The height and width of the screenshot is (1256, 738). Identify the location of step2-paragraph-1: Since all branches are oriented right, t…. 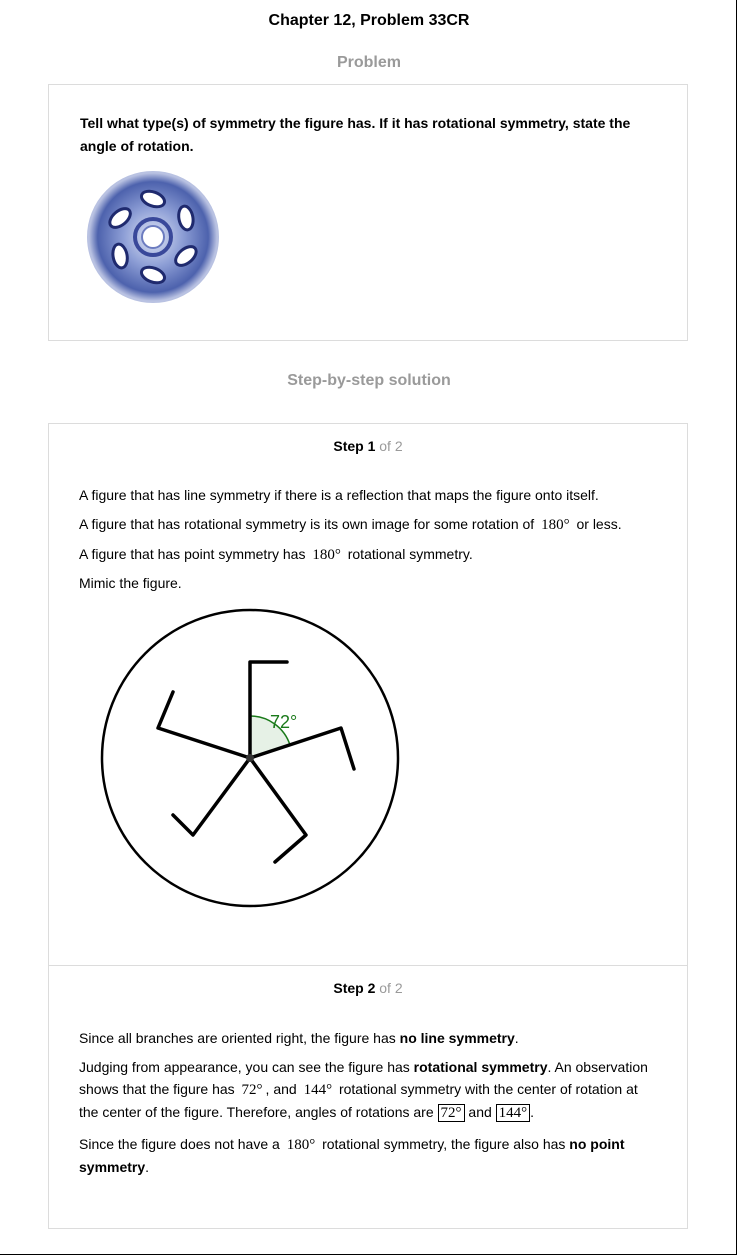
(366, 1038).